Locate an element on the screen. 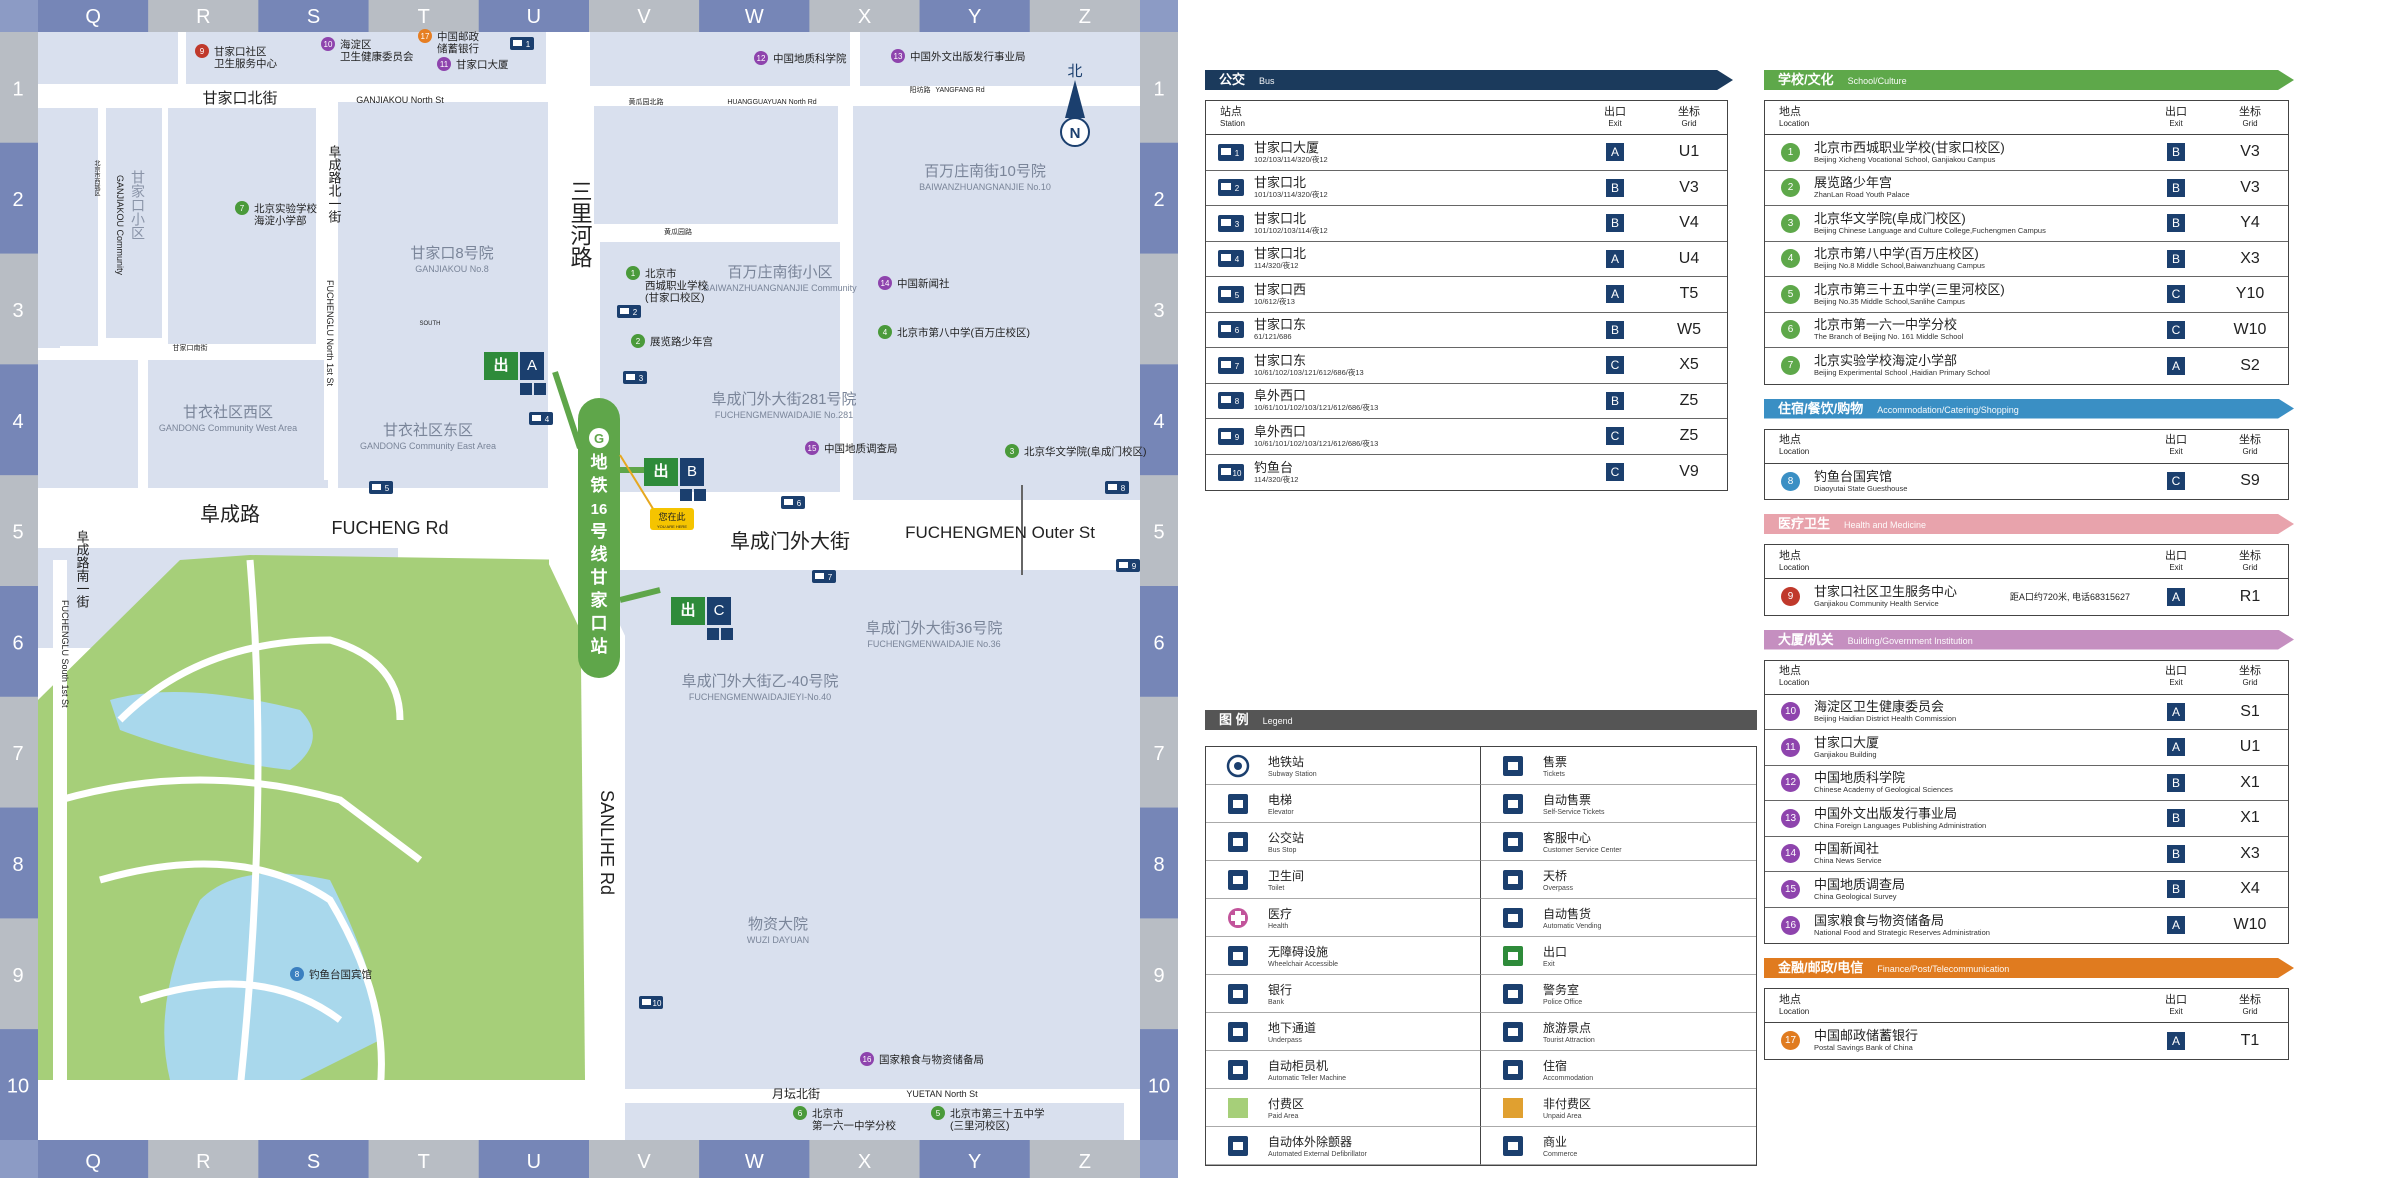 This screenshot has width=2400, height=1178. bus-row: 10 钓鱼台 114/320/夜12 C V9 is located at coordinates (1466, 473).